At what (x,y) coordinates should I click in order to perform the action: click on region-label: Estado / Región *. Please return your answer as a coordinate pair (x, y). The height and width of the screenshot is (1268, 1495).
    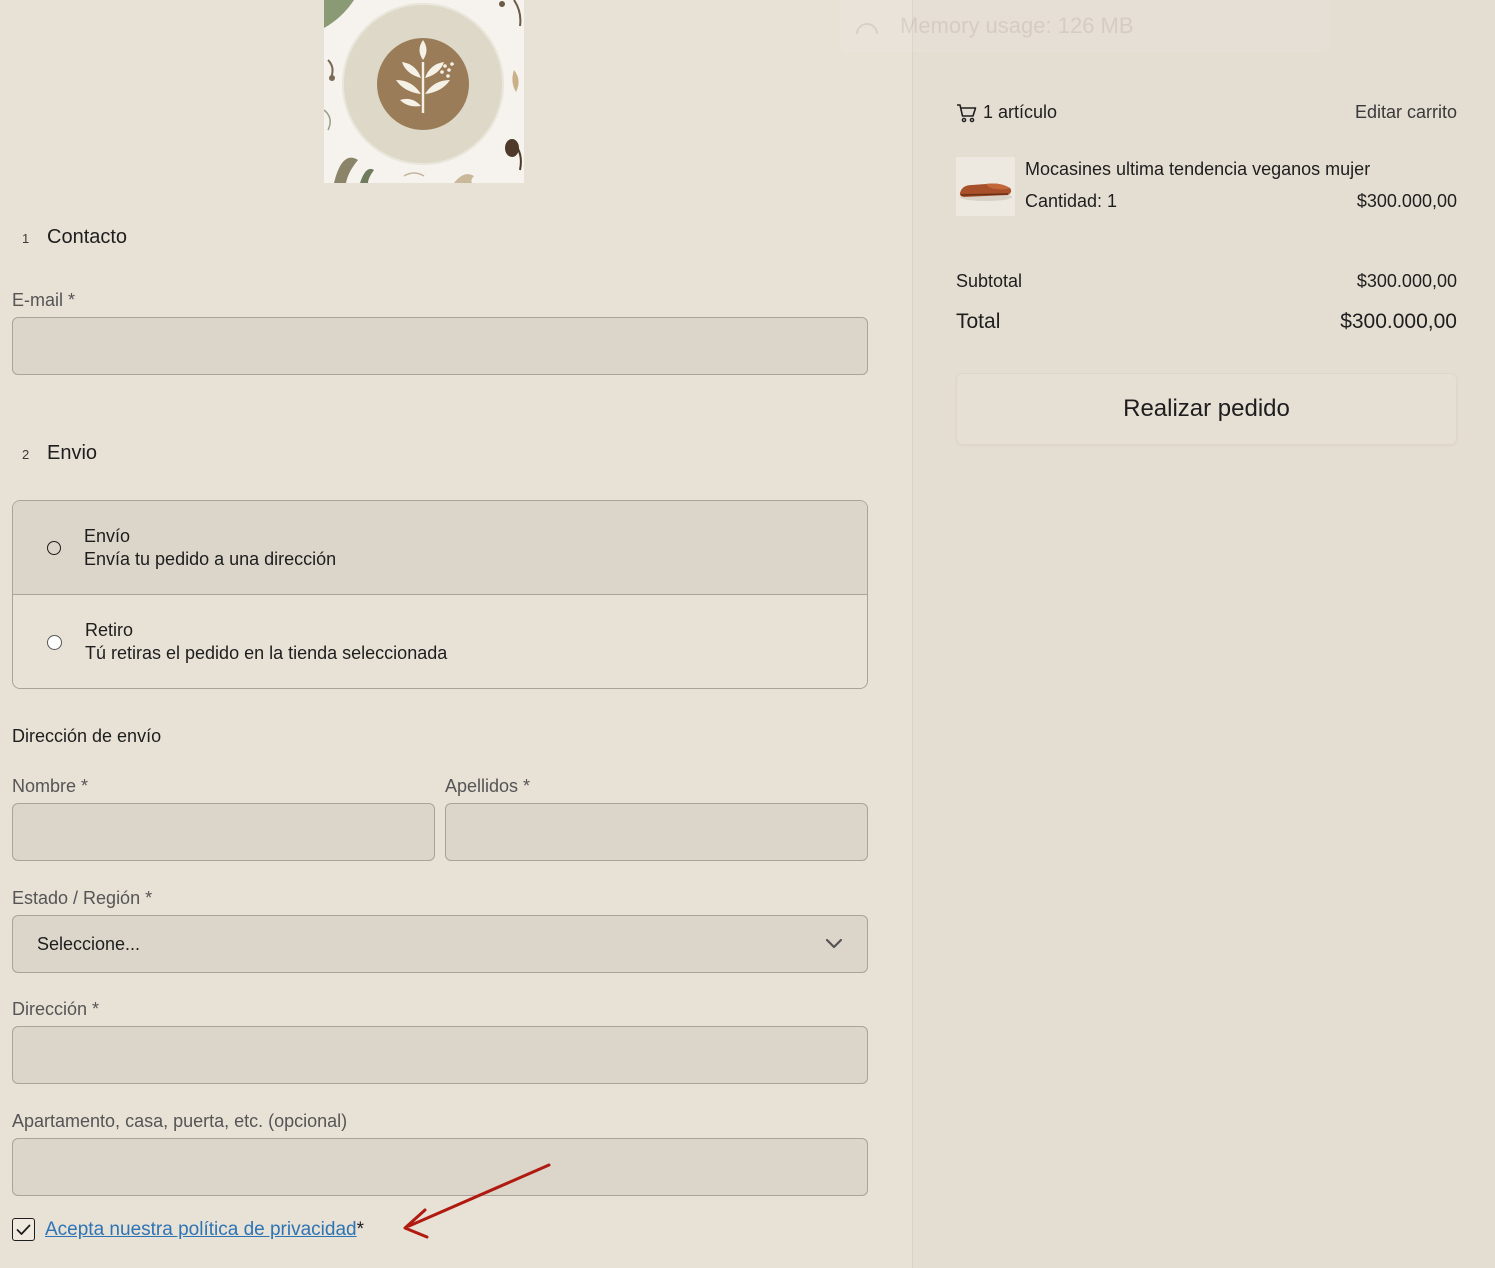
    Looking at the image, I should click on (82, 898).